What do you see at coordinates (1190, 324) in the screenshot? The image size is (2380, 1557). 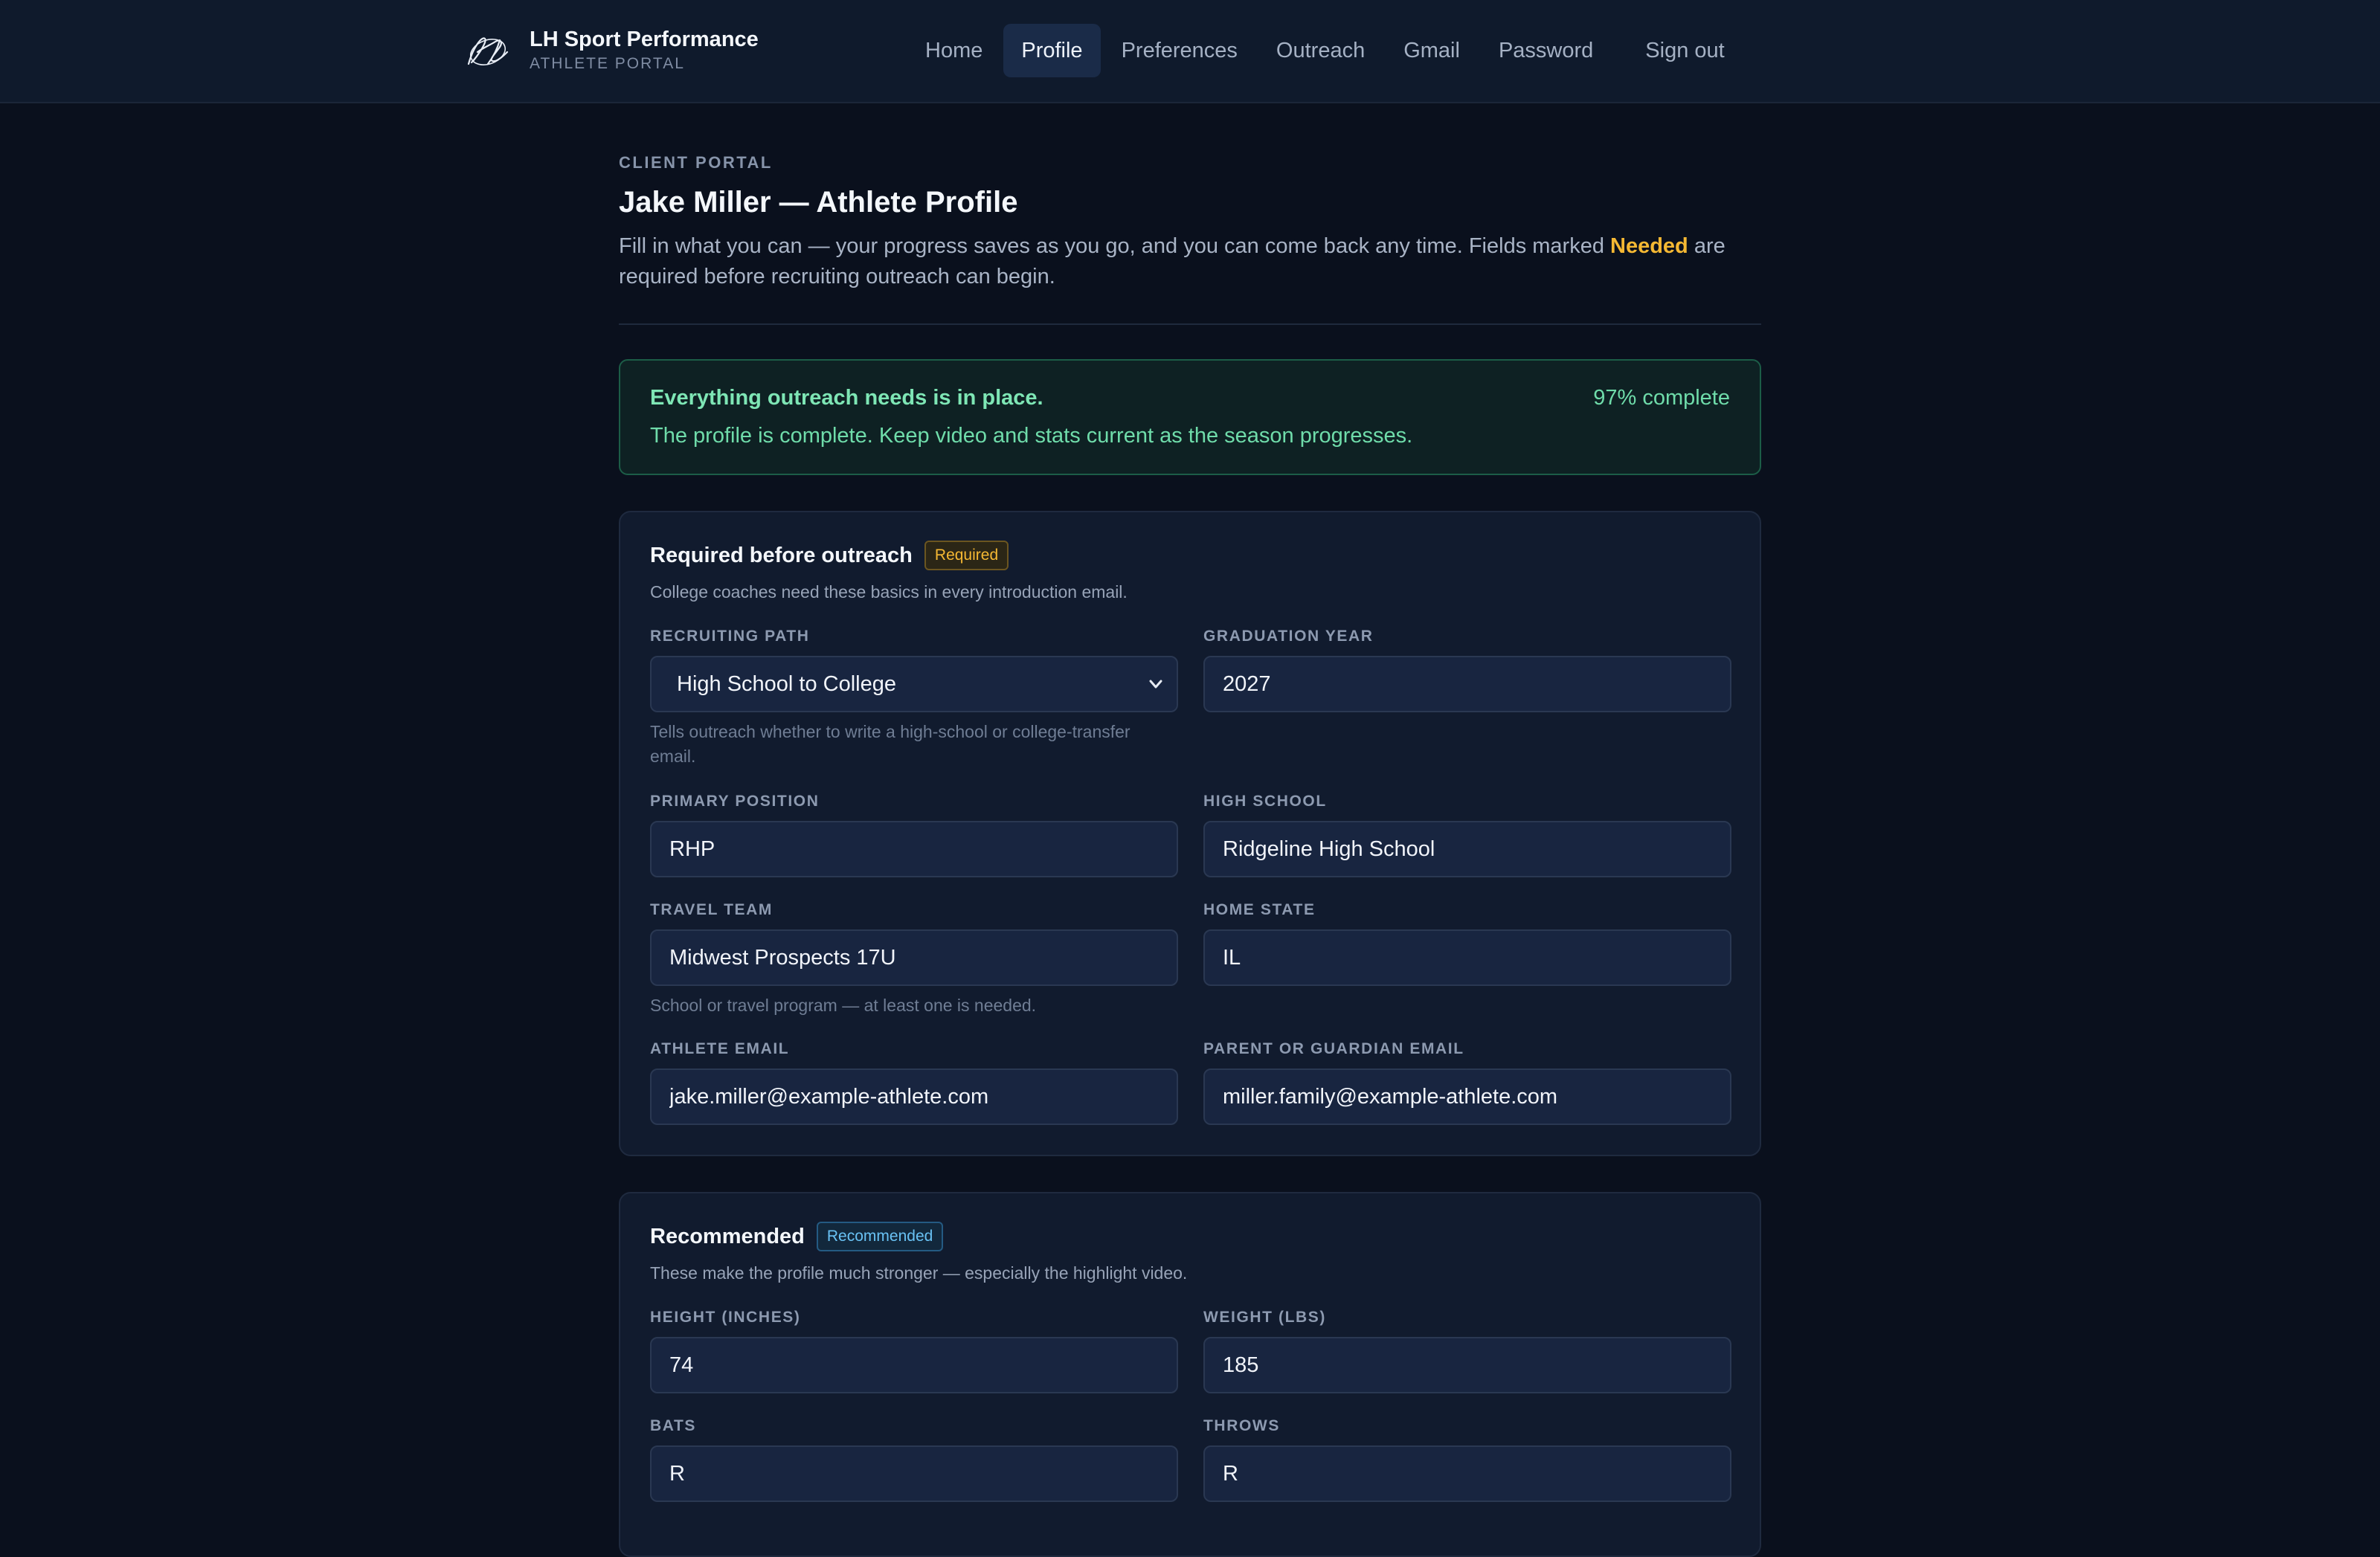 I see `divider` at bounding box center [1190, 324].